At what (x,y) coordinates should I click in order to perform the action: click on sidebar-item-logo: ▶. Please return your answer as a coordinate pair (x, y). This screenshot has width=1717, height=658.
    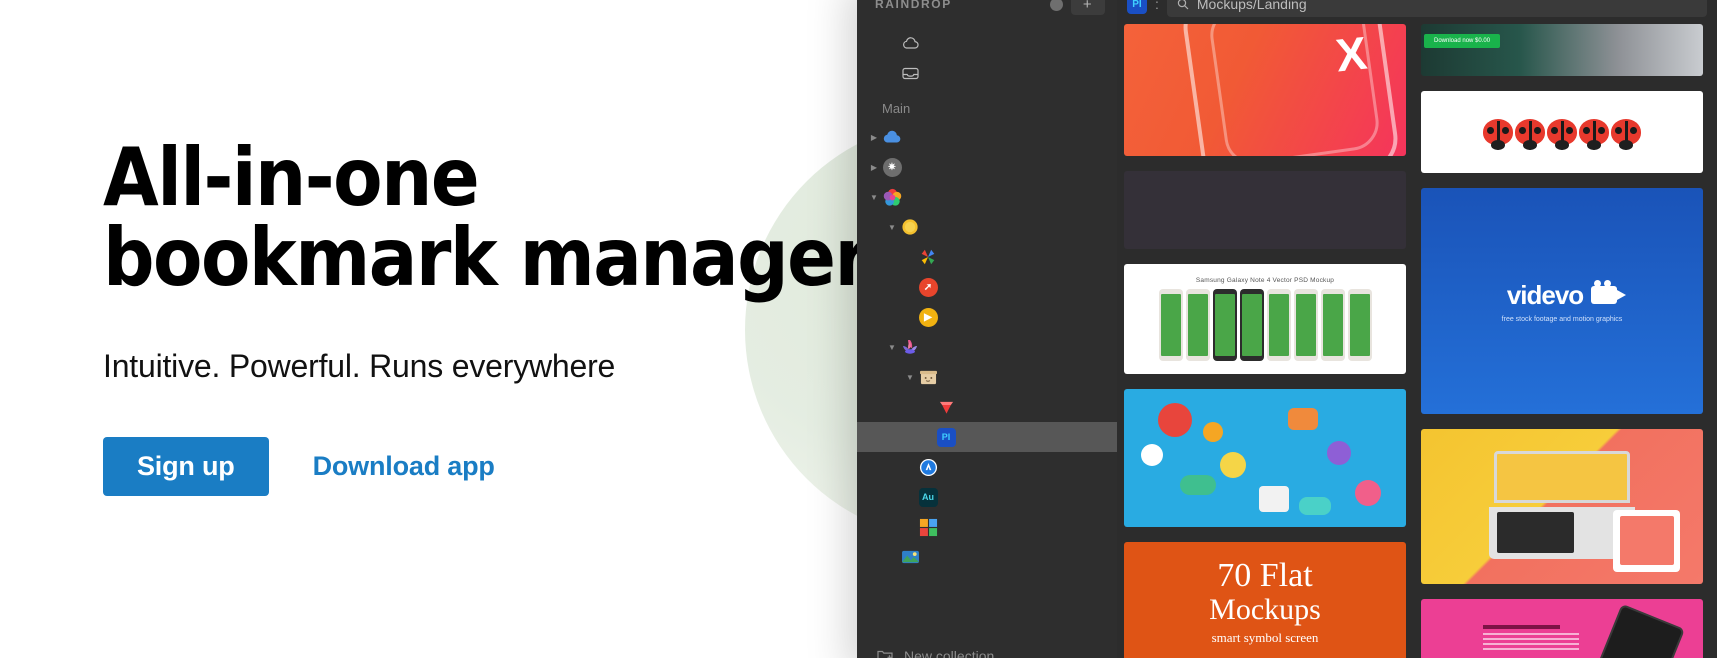
    Looking at the image, I should click on (987, 317).